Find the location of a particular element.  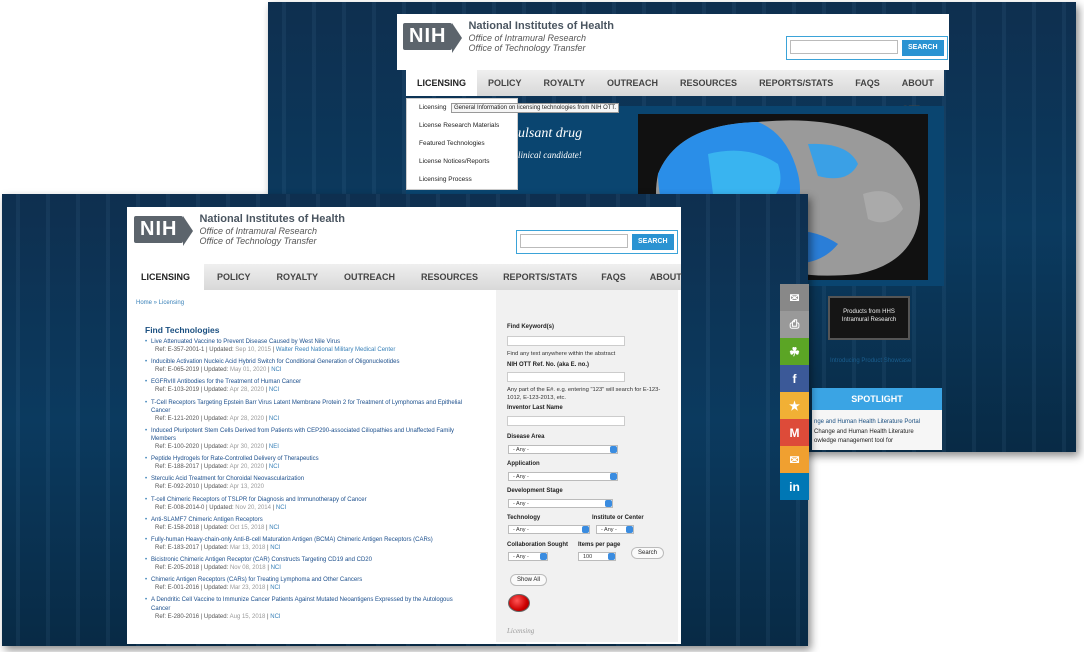

ref-updated: Ref: E-008-2014-0 | Updated: is located at coordinates (194, 507).